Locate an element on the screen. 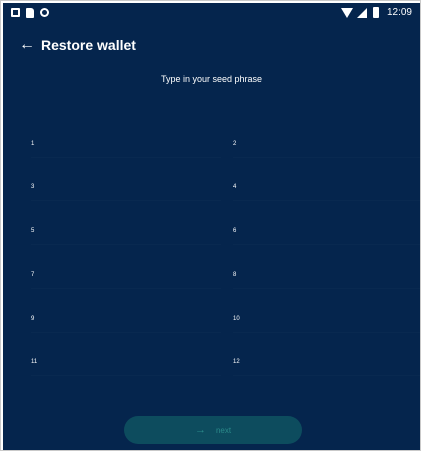 This screenshot has width=423, height=453. seed-word-field-11: 11 is located at coordinates (126, 363).